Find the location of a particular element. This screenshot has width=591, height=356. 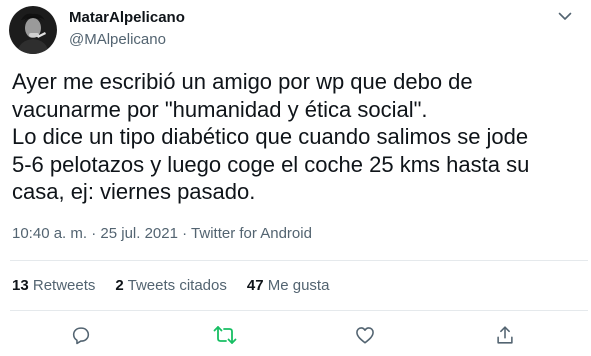

chevron-down-icon is located at coordinates (565, 16).